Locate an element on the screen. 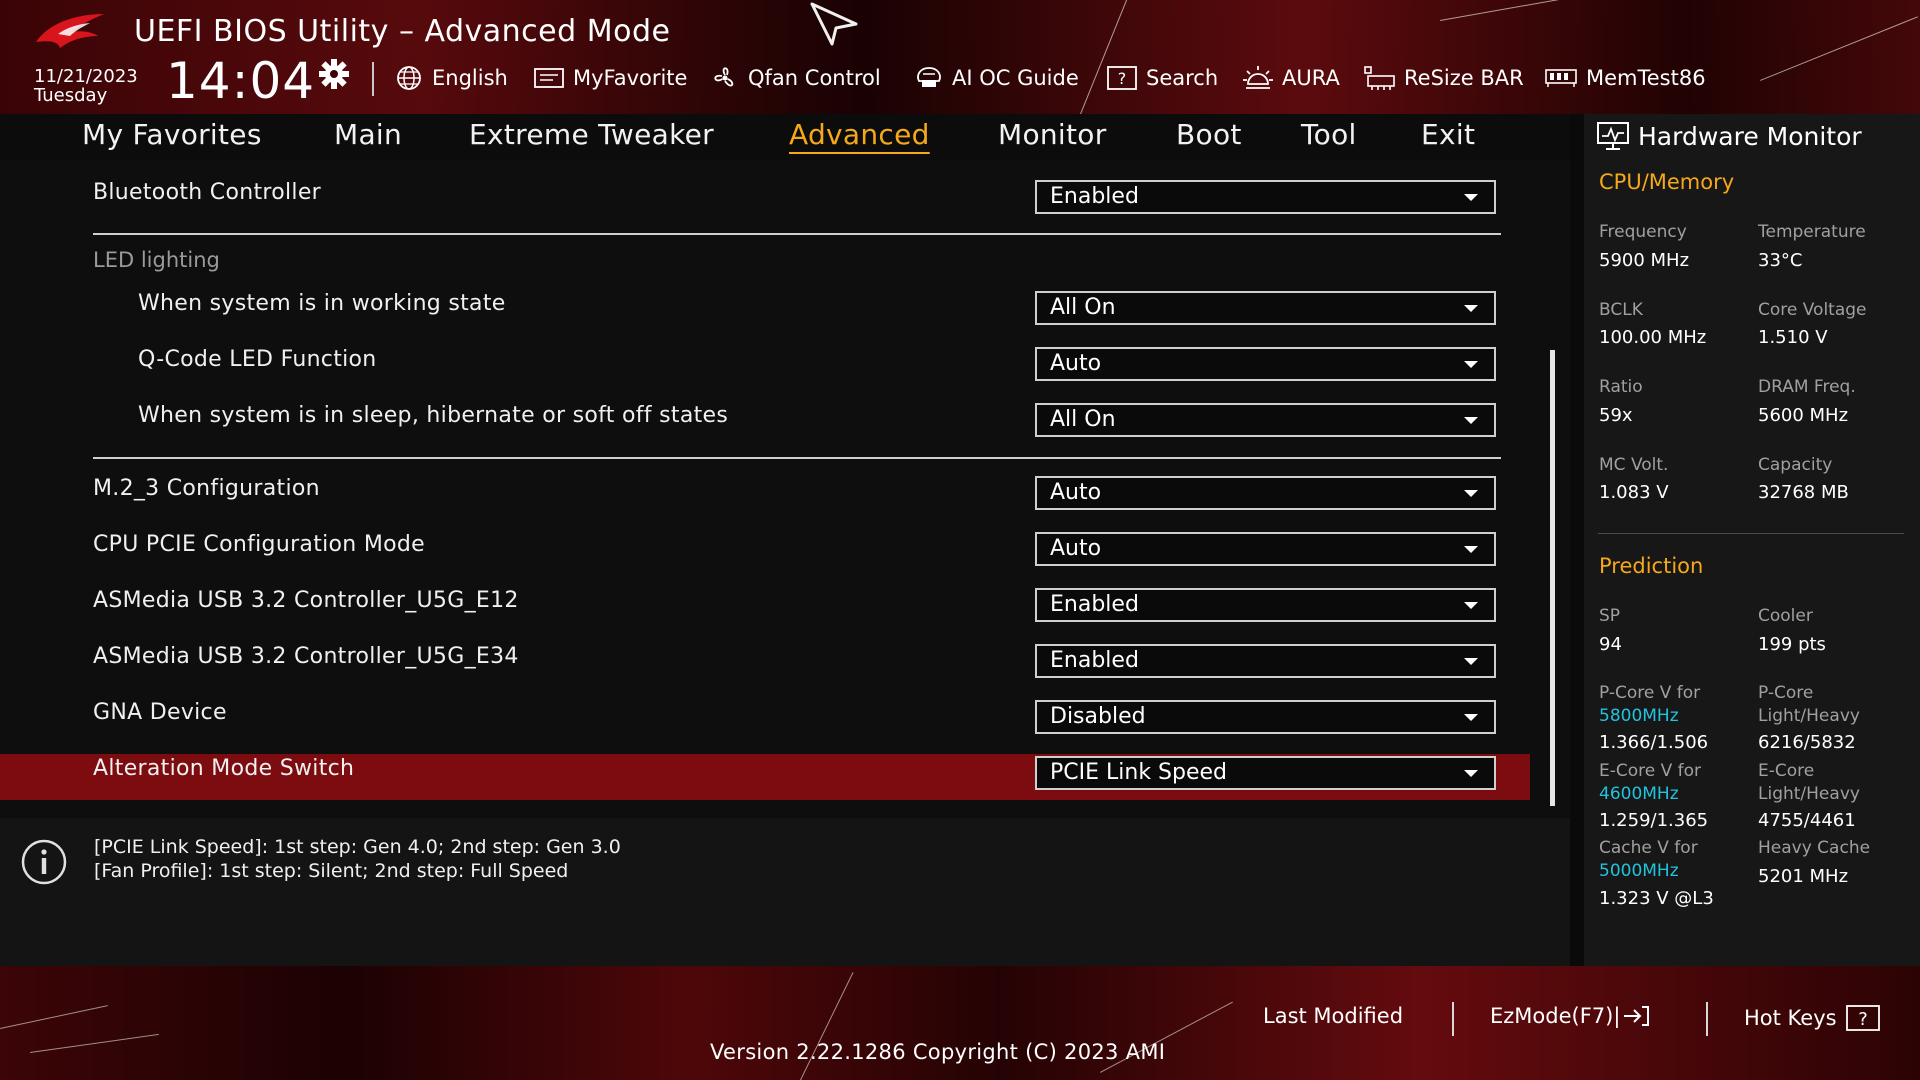  led-working-state-label: When system is in working state is located at coordinates (322, 303).